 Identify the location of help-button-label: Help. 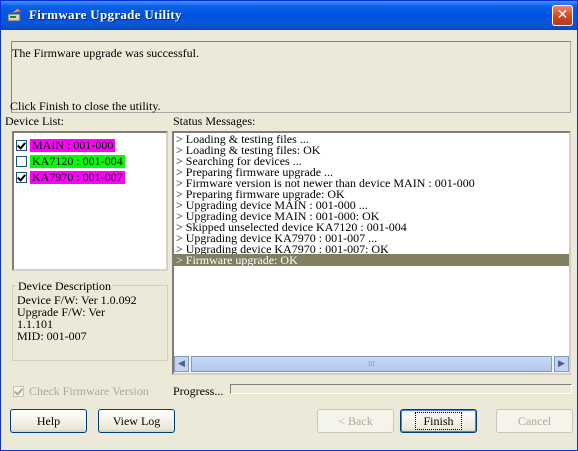
(48, 421).